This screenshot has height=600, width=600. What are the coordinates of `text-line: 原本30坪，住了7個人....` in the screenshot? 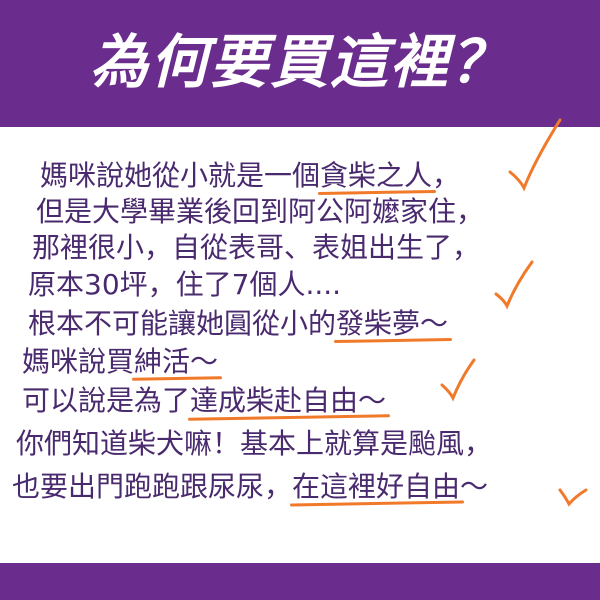 It's located at (184, 285).